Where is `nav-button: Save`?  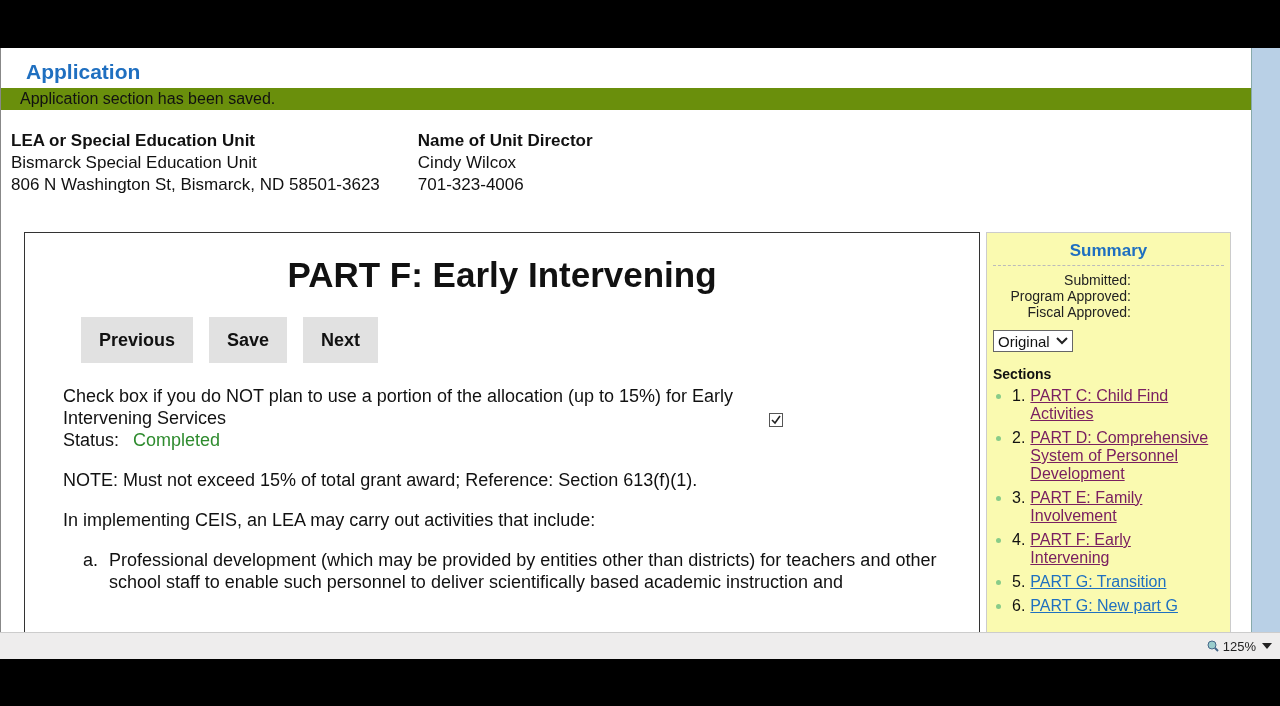
nav-button: Save is located at coordinates (248, 340).